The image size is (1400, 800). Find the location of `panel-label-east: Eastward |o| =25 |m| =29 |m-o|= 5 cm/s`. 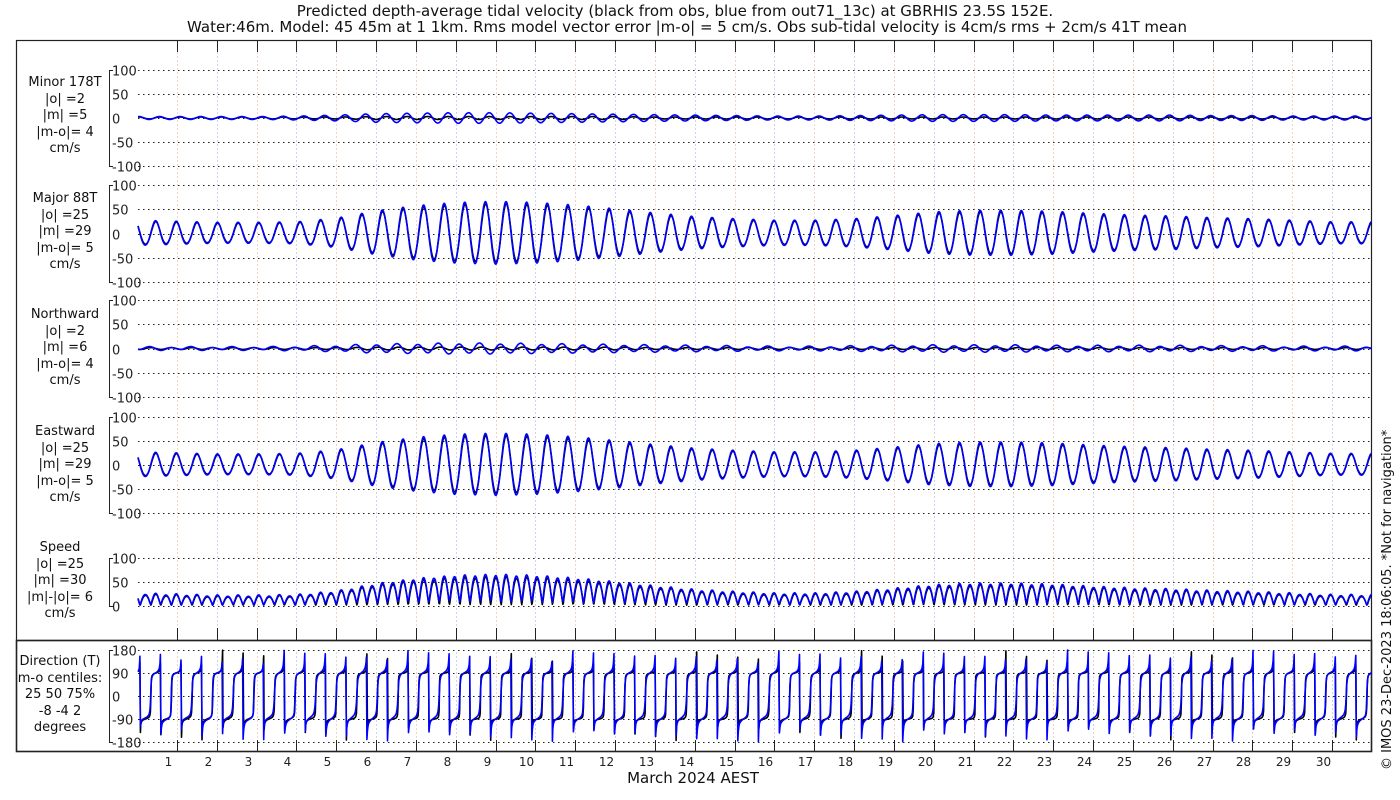

panel-label-east: Eastward |o| =25 |m| =29 |m-o|= 5 cm/s is located at coordinates (65, 465).